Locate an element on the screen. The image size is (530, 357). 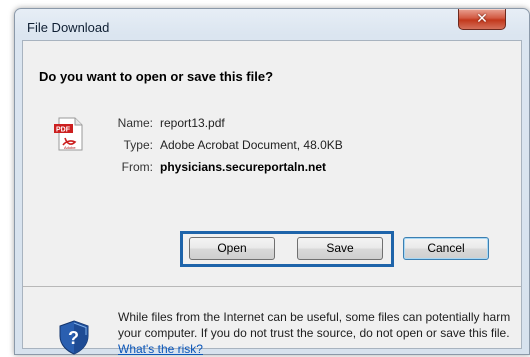
pdf-file-icon: PDF Adobe is located at coordinates (68, 134).